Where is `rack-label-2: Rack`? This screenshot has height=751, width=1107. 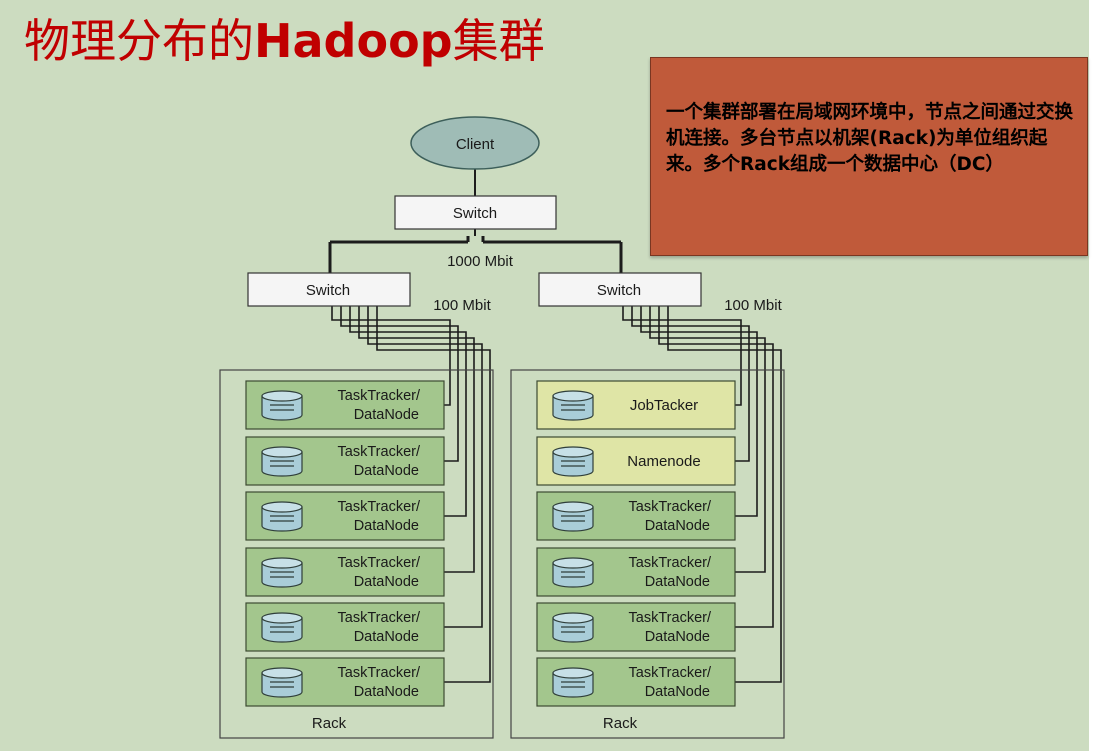 rack-label-2: Rack is located at coordinates (620, 723).